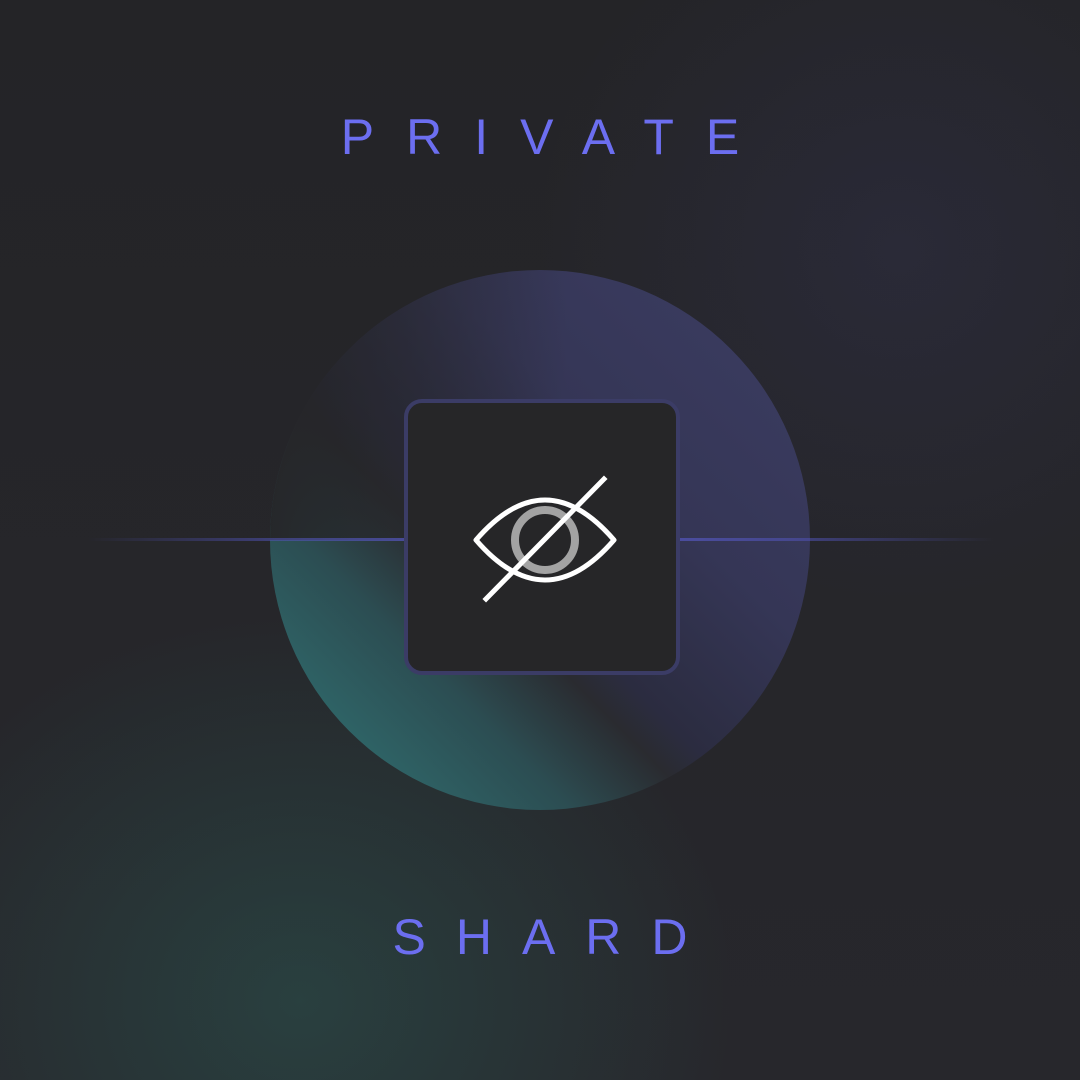  Describe the element at coordinates (555, 937) in the screenshot. I see `page-subtitle: SHARD` at that location.